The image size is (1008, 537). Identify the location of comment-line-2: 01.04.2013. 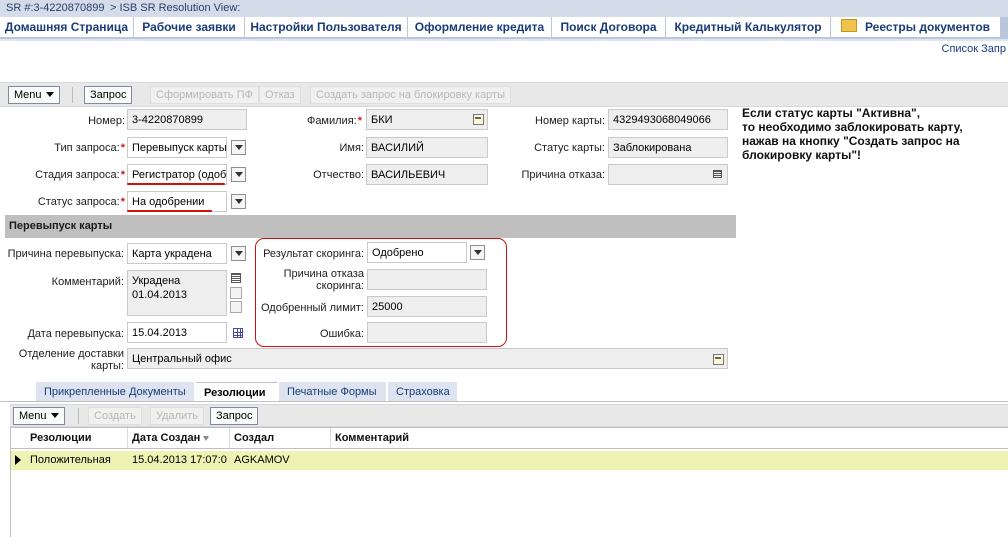
(160, 295).